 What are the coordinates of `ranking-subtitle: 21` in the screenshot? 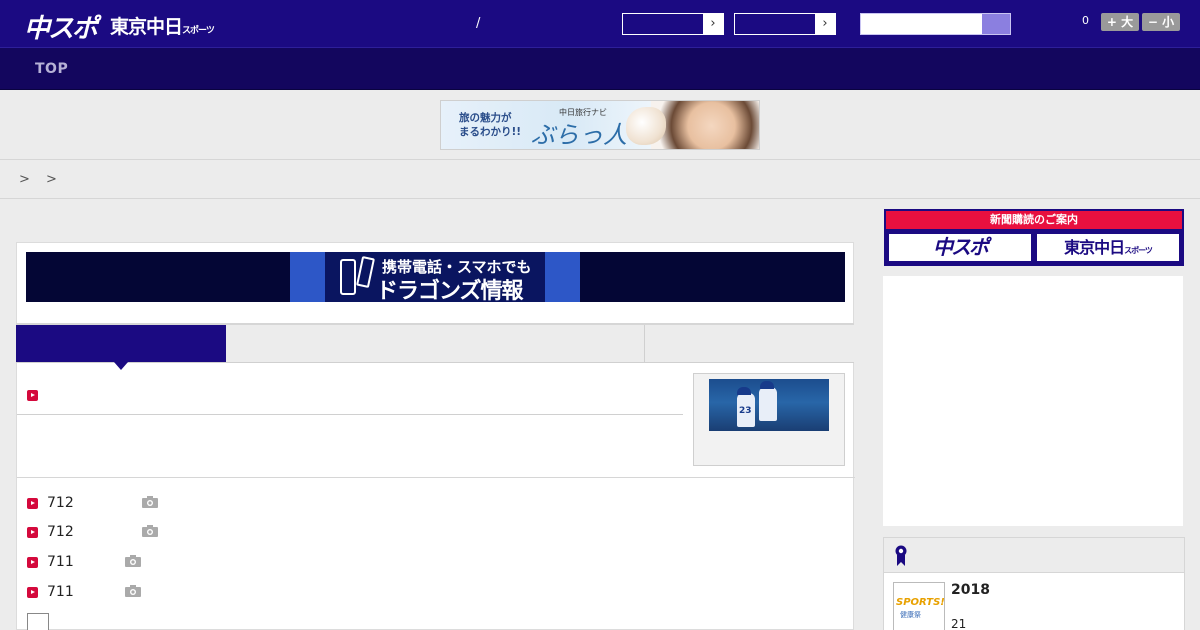 It's located at (959, 623).